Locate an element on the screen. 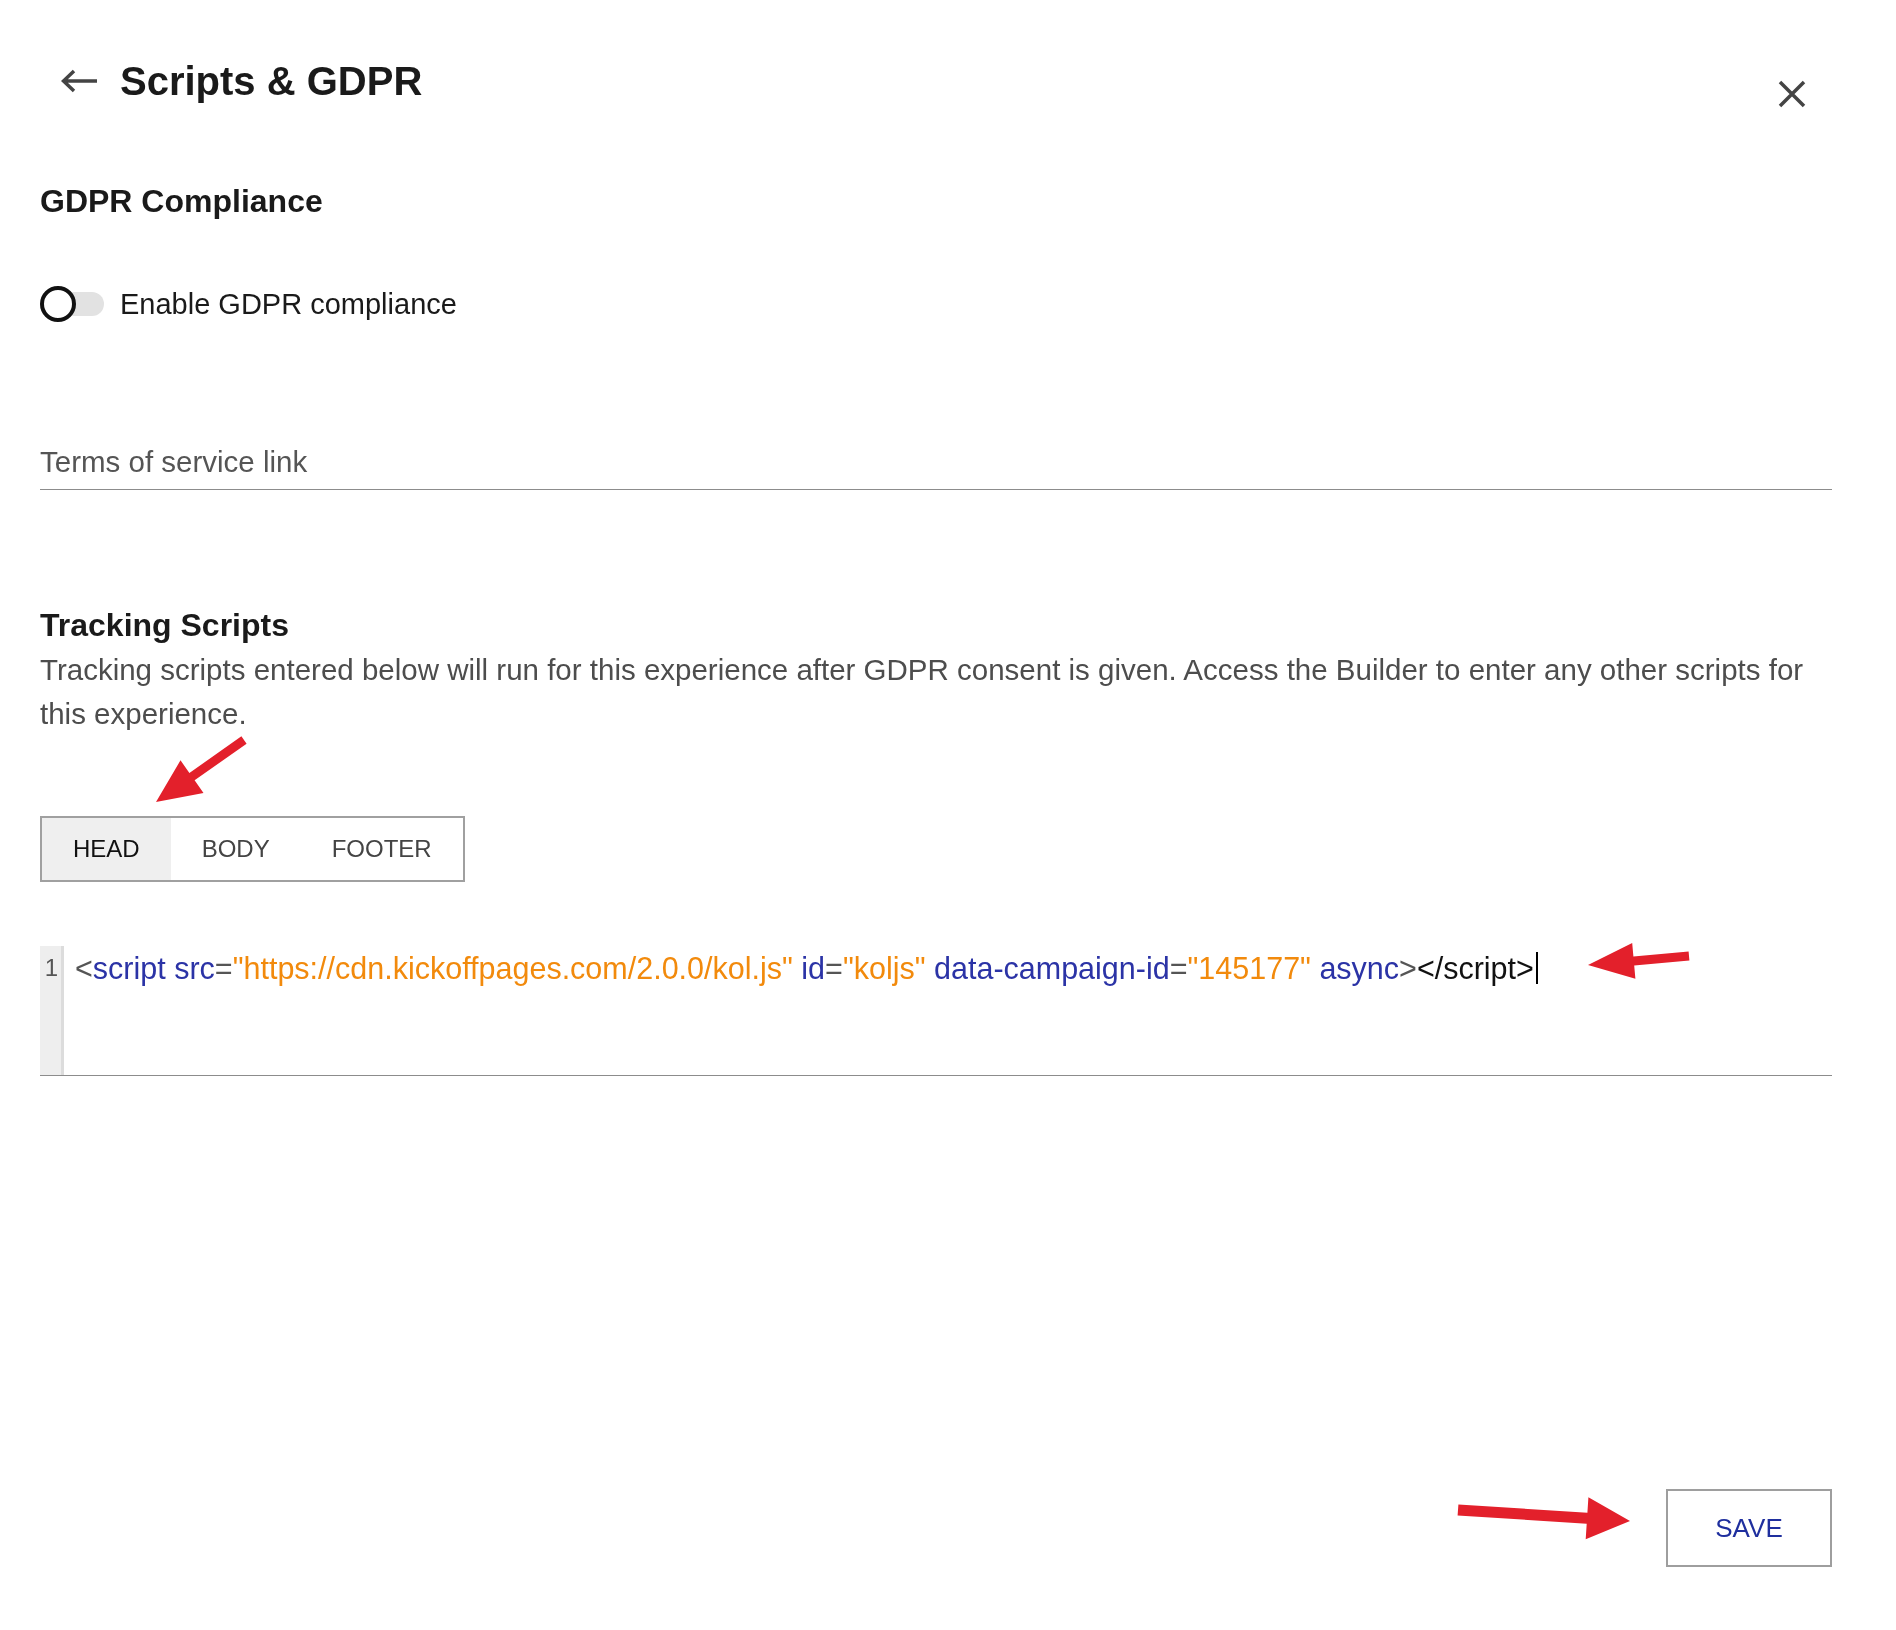  tab: HEAD is located at coordinates (106, 849).